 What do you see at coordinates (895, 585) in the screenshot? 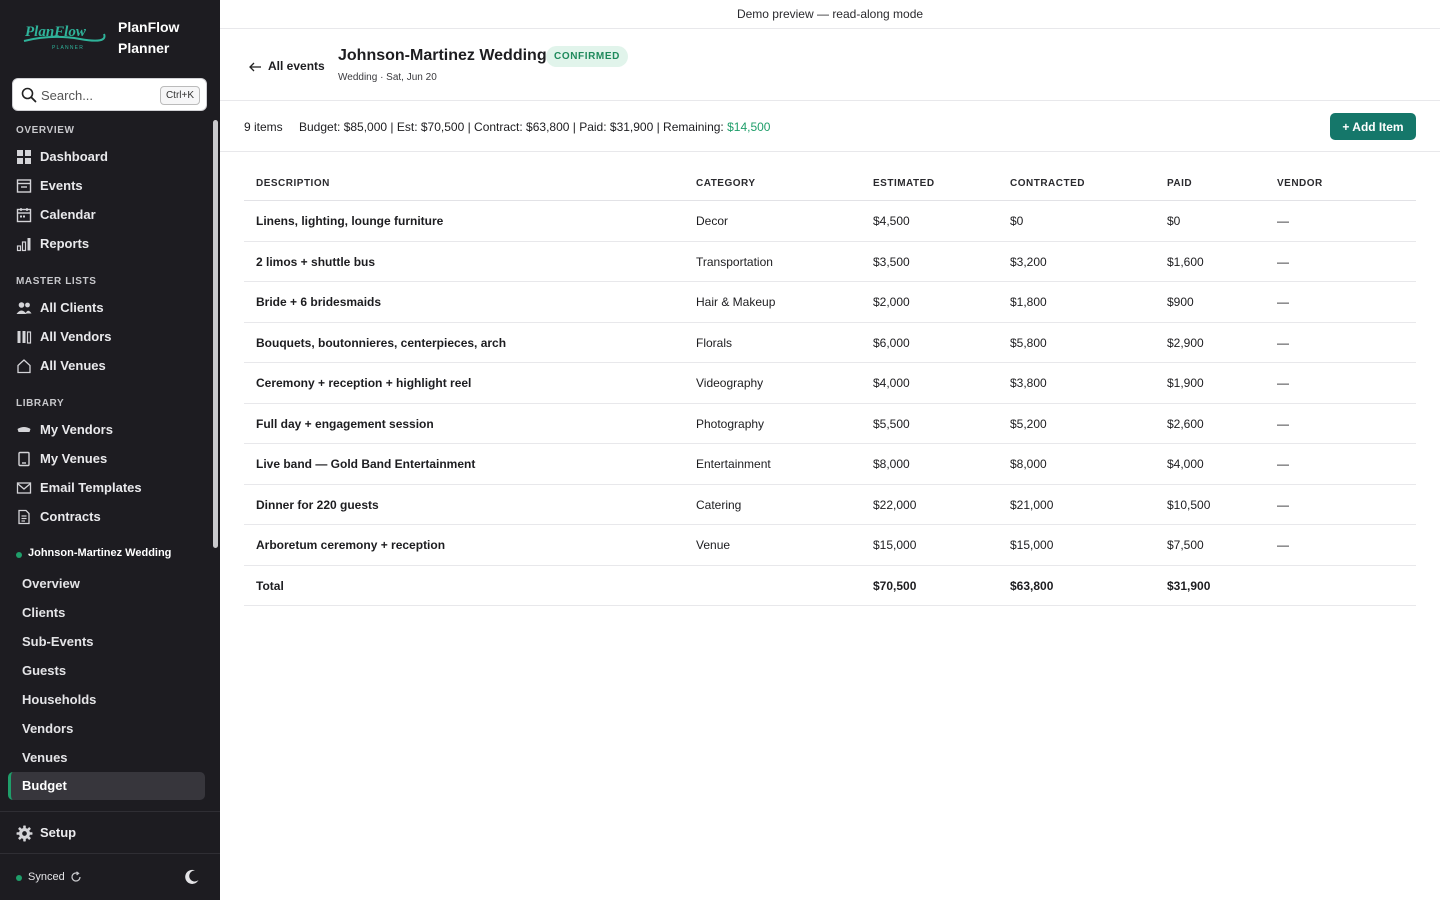
I see `total-estimated: $70,500` at bounding box center [895, 585].